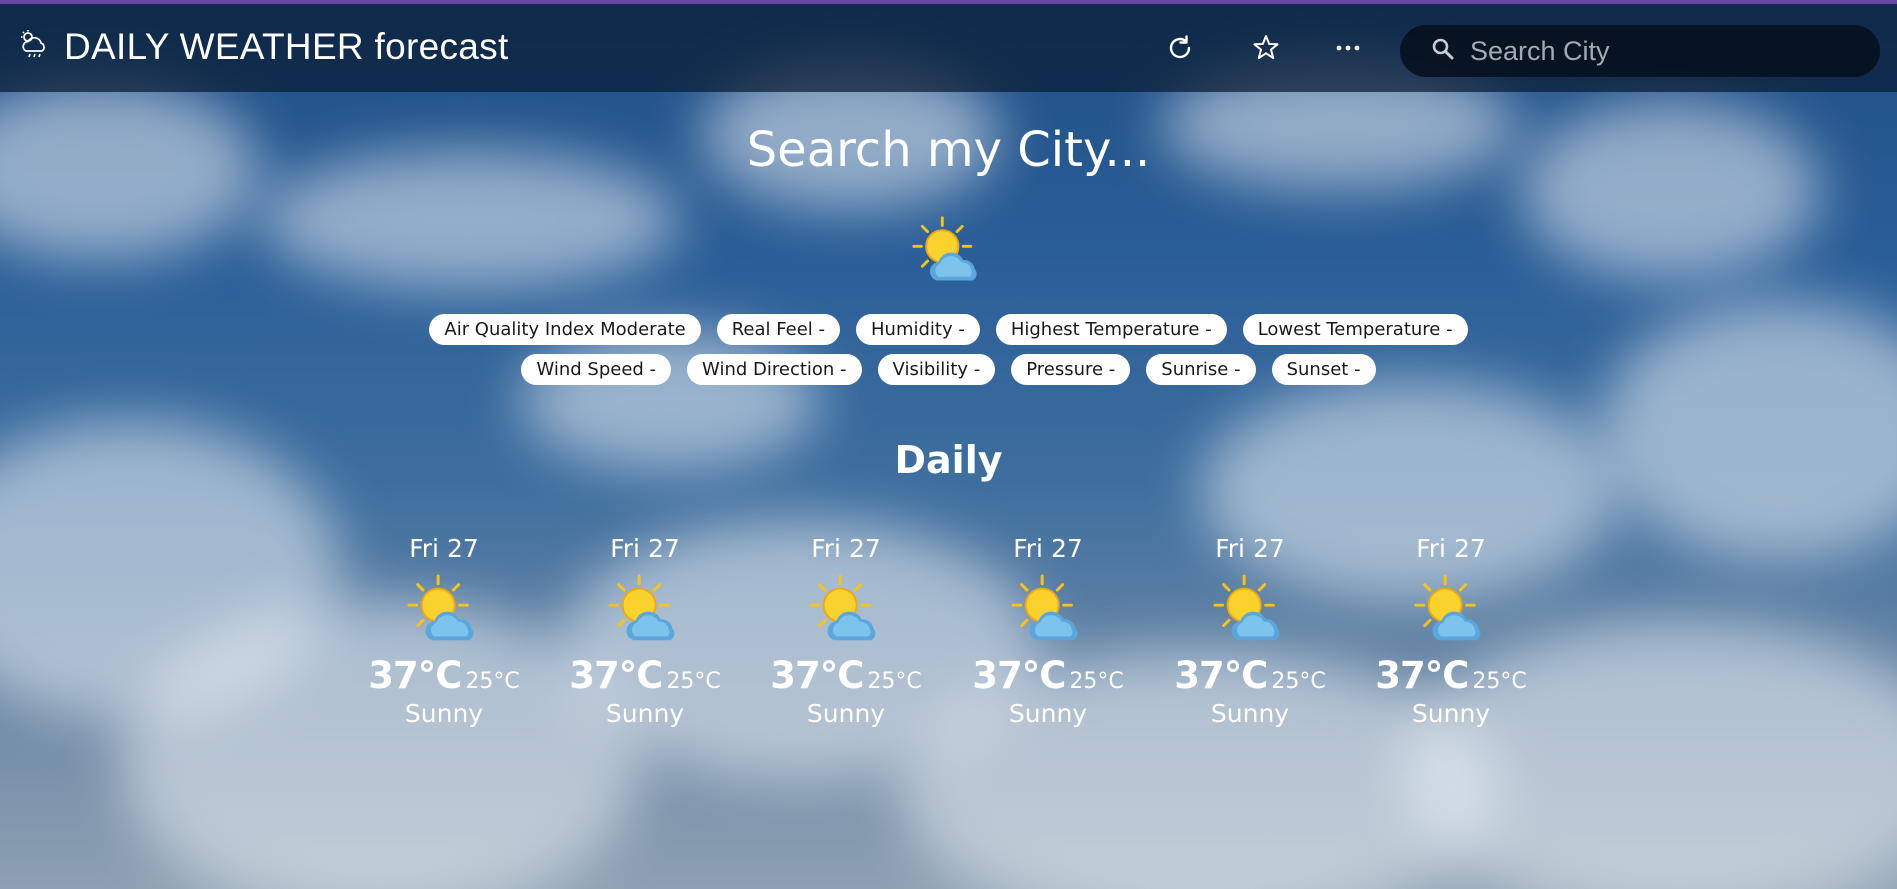  I want to click on star-icon, so click(1266, 50).